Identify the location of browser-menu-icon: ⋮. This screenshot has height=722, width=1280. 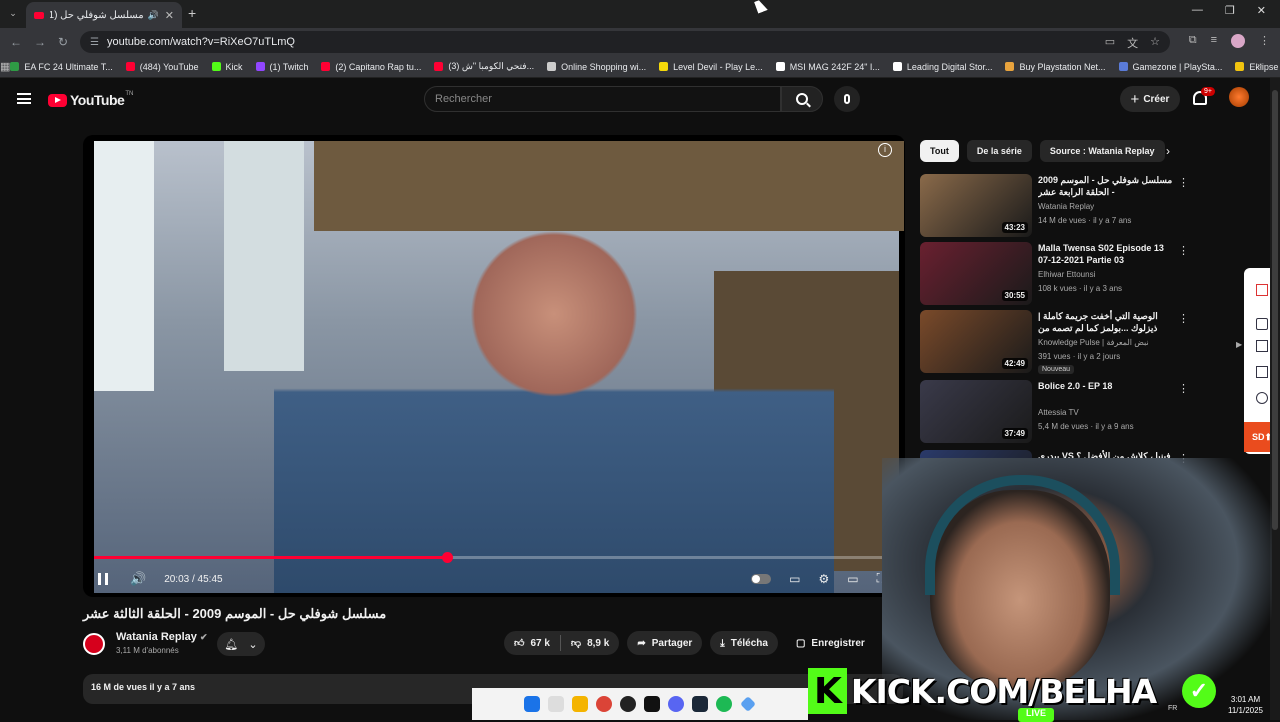
(1264, 41).